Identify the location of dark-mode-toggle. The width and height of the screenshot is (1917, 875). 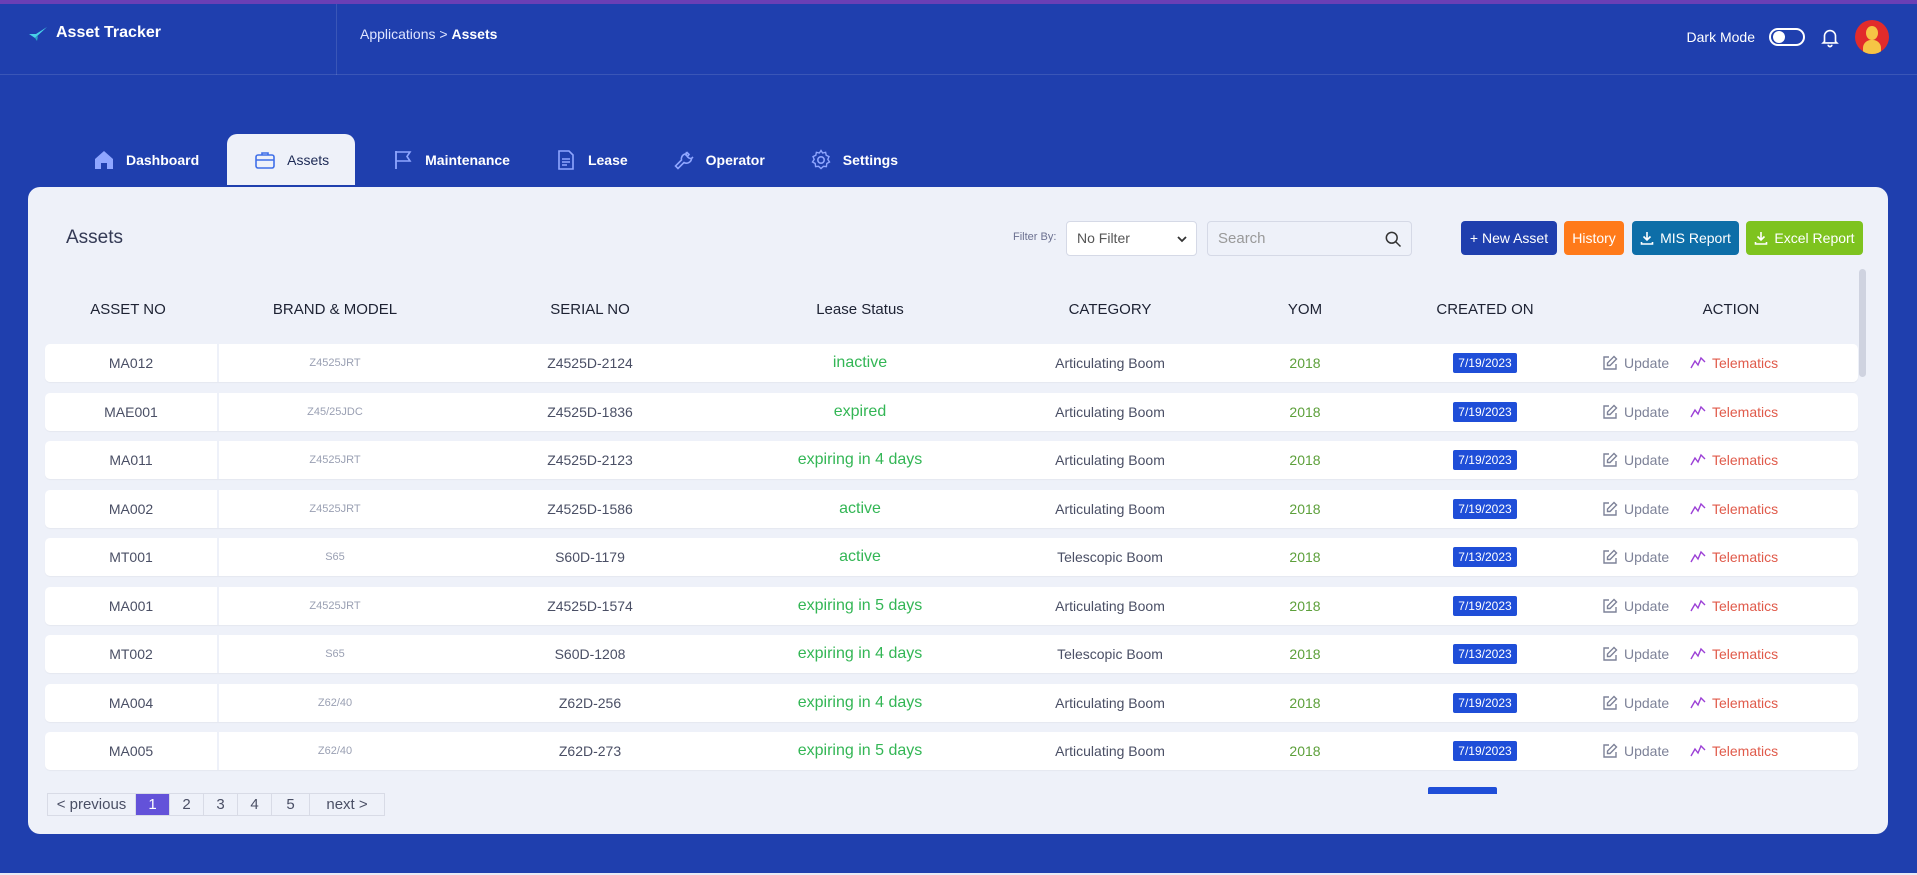
(1787, 37).